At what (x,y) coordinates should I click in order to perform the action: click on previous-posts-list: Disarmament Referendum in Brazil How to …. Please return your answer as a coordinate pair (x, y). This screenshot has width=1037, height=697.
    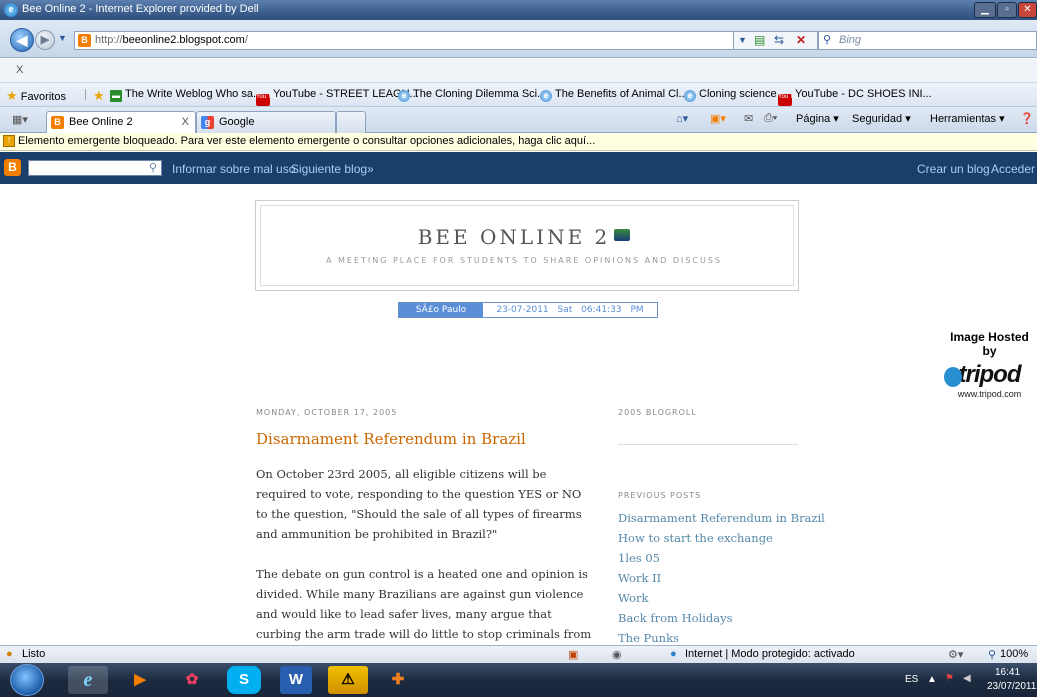
    Looking at the image, I should click on (721, 576).